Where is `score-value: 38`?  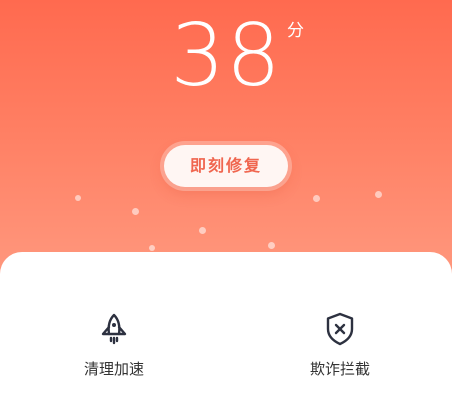
score-value: 38 is located at coordinates (226, 56).